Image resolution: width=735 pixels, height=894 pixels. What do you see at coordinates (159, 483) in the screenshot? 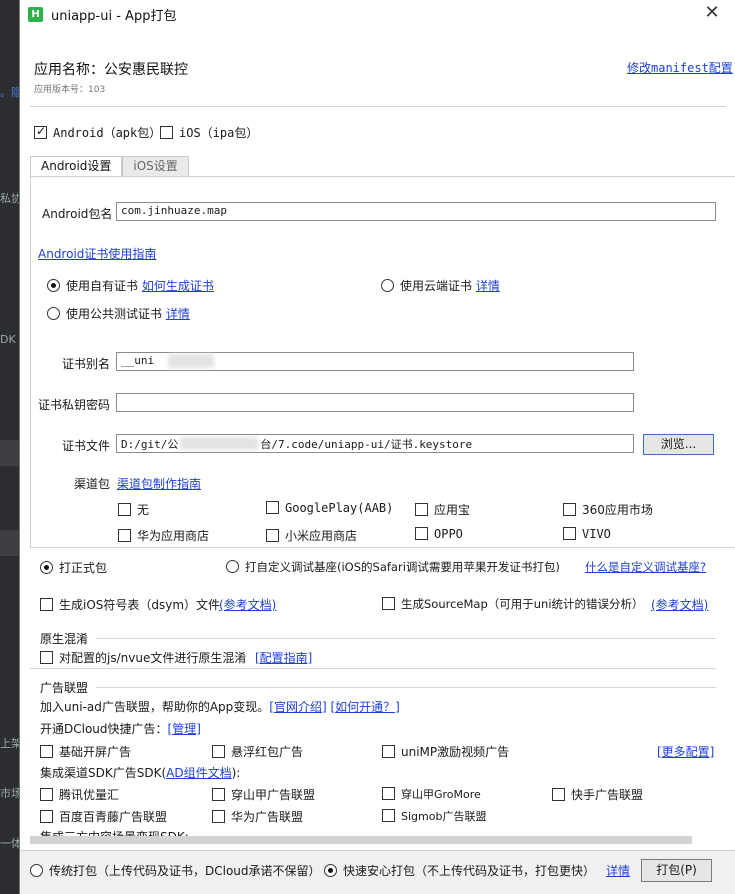
I see `channel-guide-link: 渠道包制作指南` at bounding box center [159, 483].